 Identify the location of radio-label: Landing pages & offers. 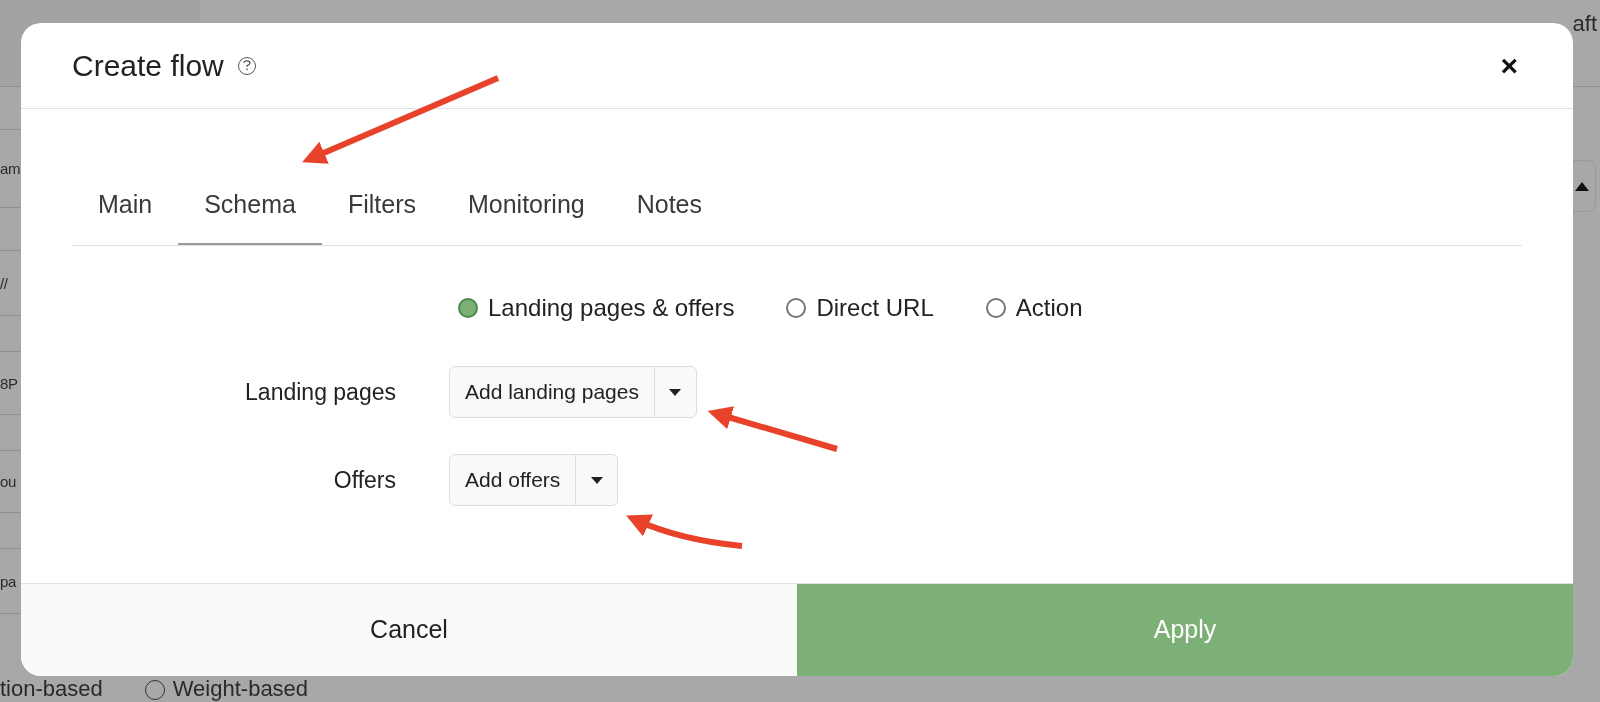
(611, 308).